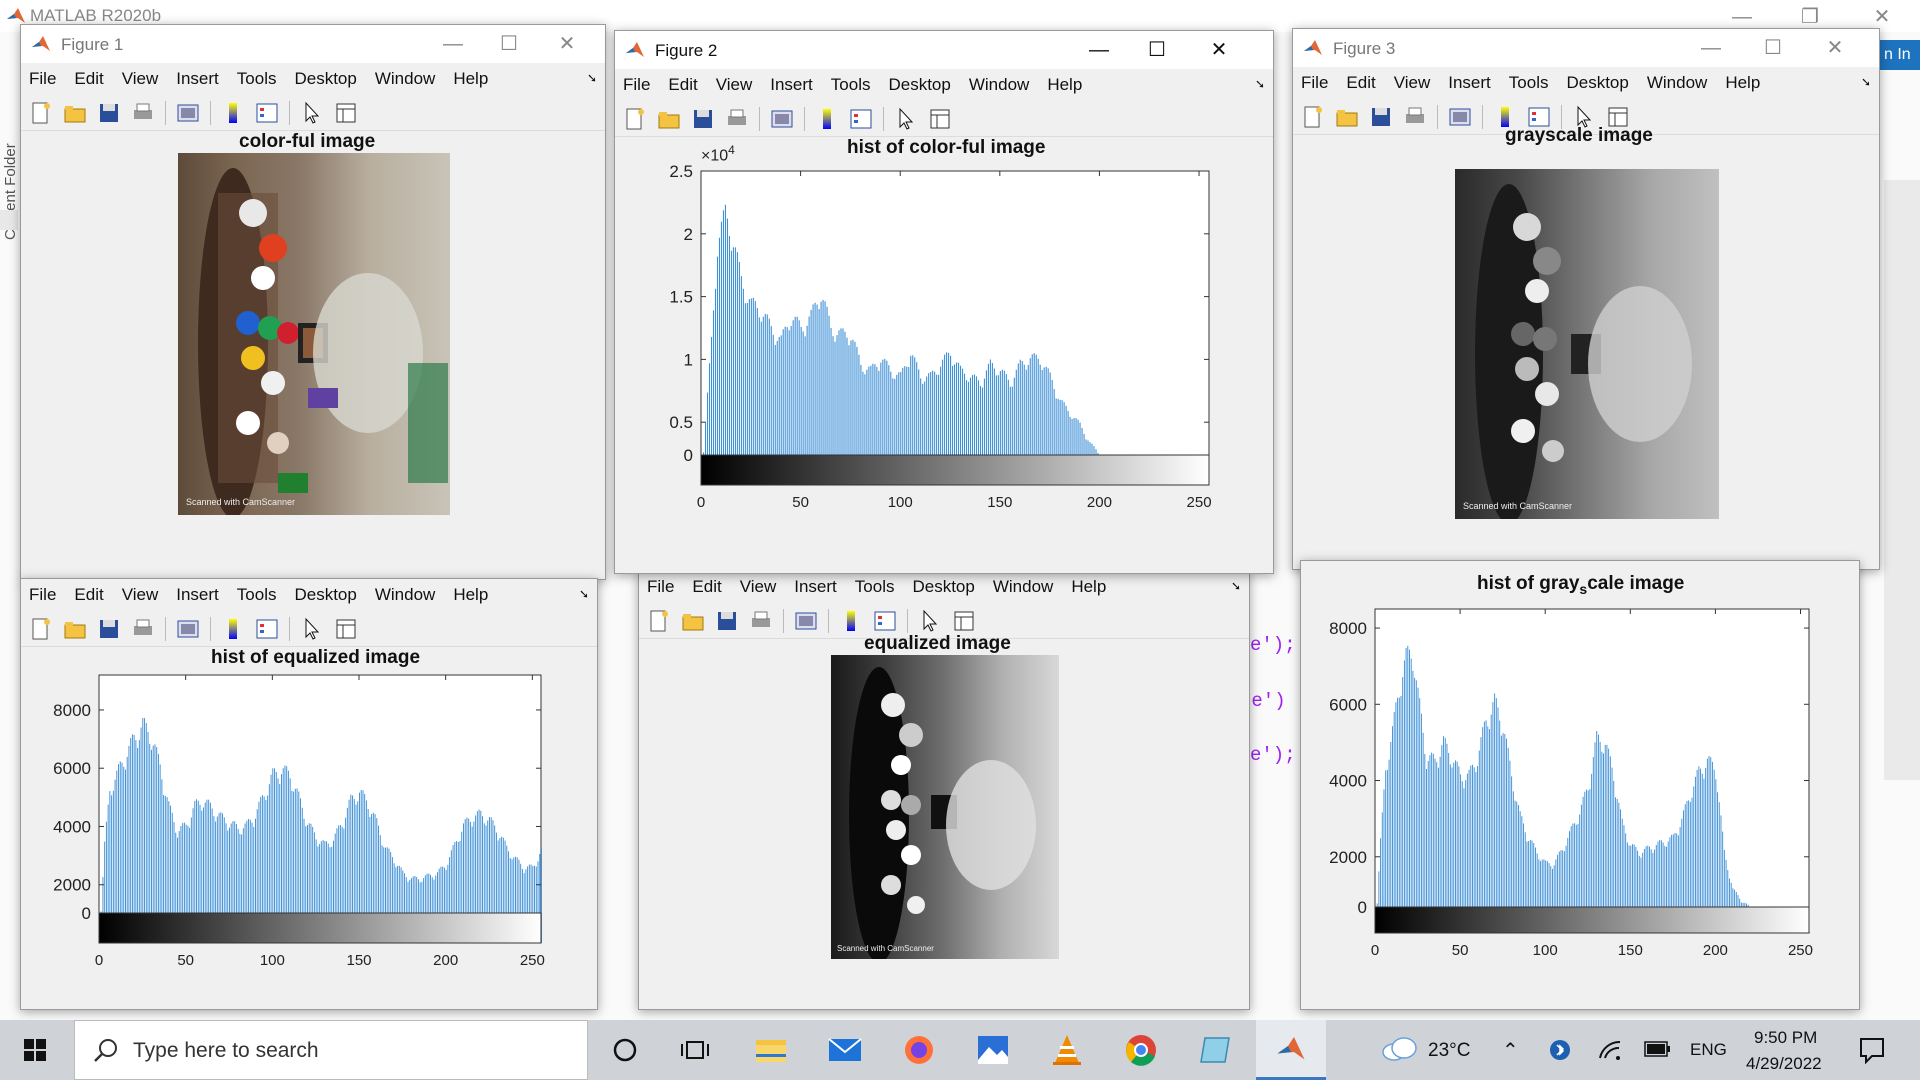 This screenshot has height=1080, width=1920. What do you see at coordinates (771, 1050) in the screenshot?
I see `file-explorer-icon` at bounding box center [771, 1050].